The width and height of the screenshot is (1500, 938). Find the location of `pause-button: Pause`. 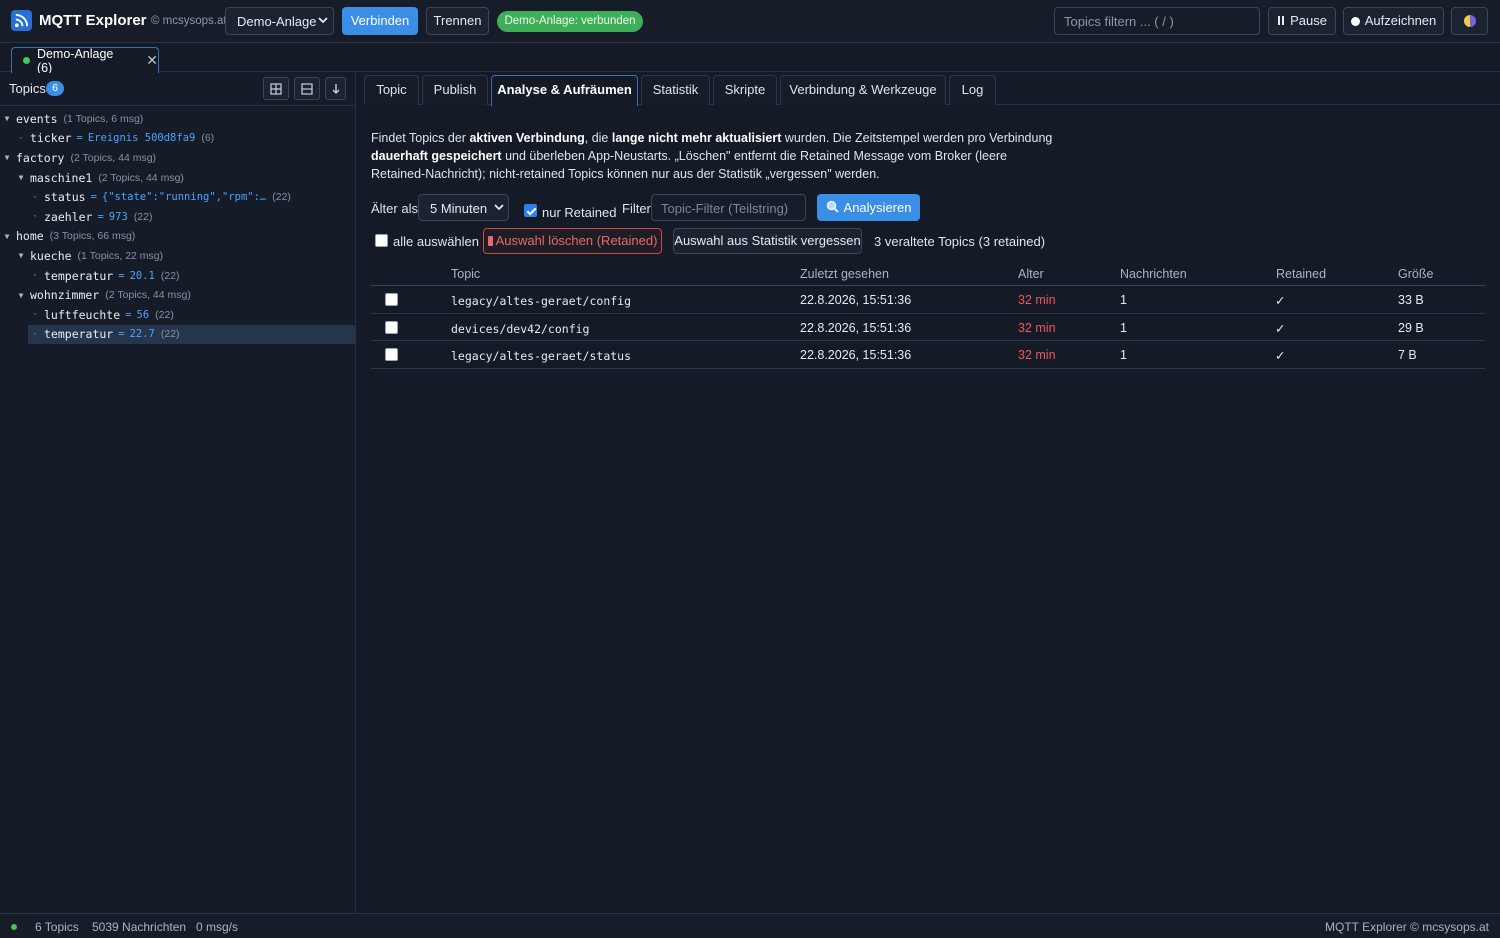

pause-button: Pause is located at coordinates (1302, 21).